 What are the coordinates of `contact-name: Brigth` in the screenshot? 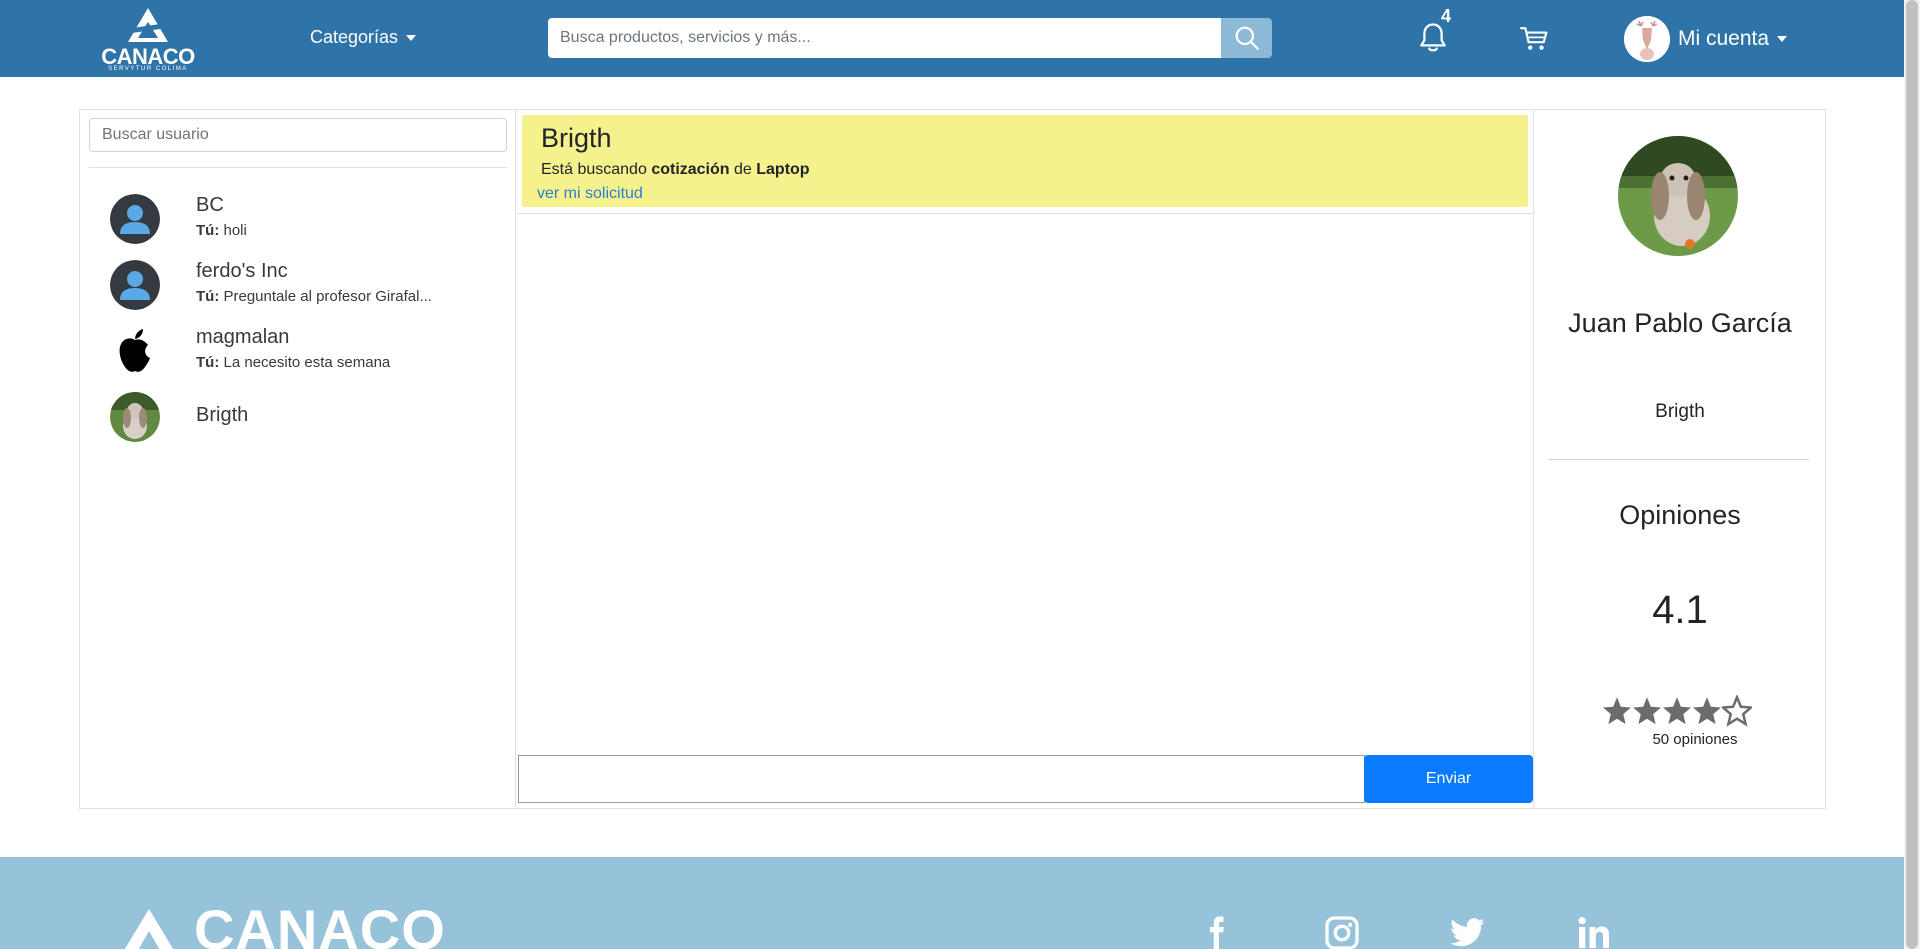 It's located at (222, 415).